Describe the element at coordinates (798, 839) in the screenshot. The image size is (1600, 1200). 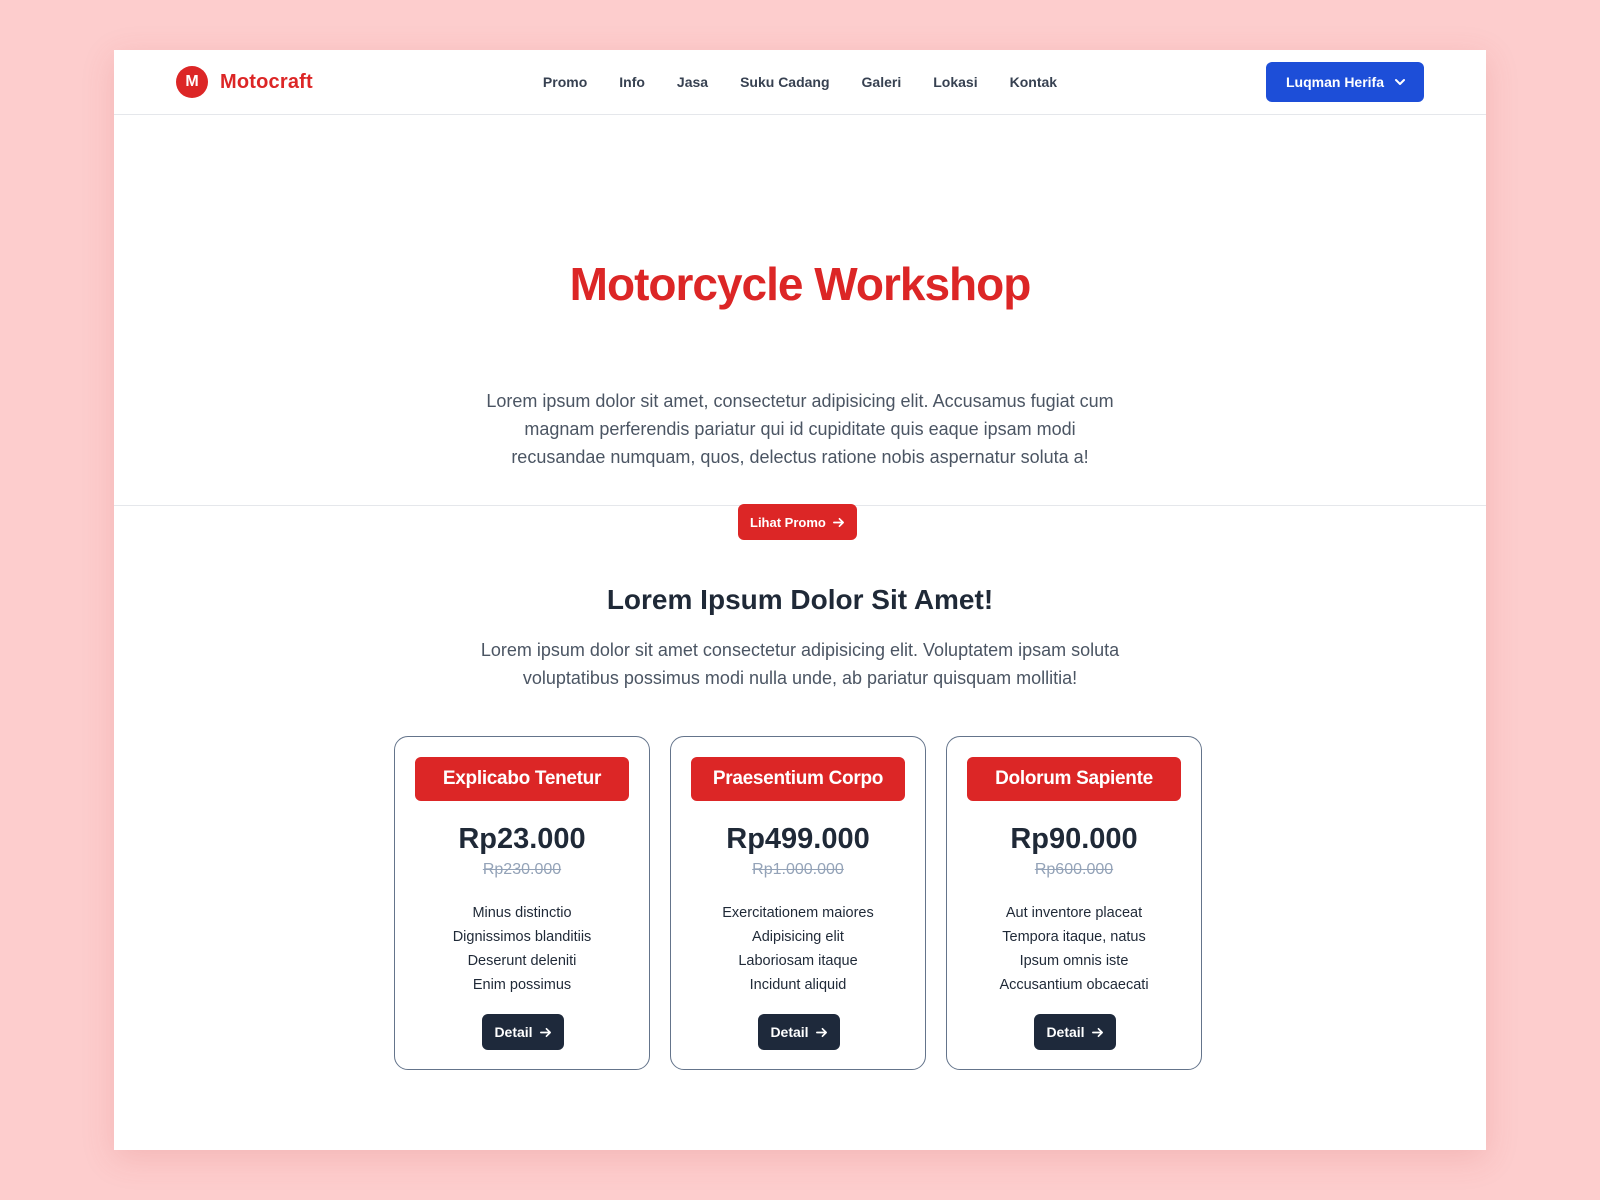
I see `card-price: Rp499.000` at that location.